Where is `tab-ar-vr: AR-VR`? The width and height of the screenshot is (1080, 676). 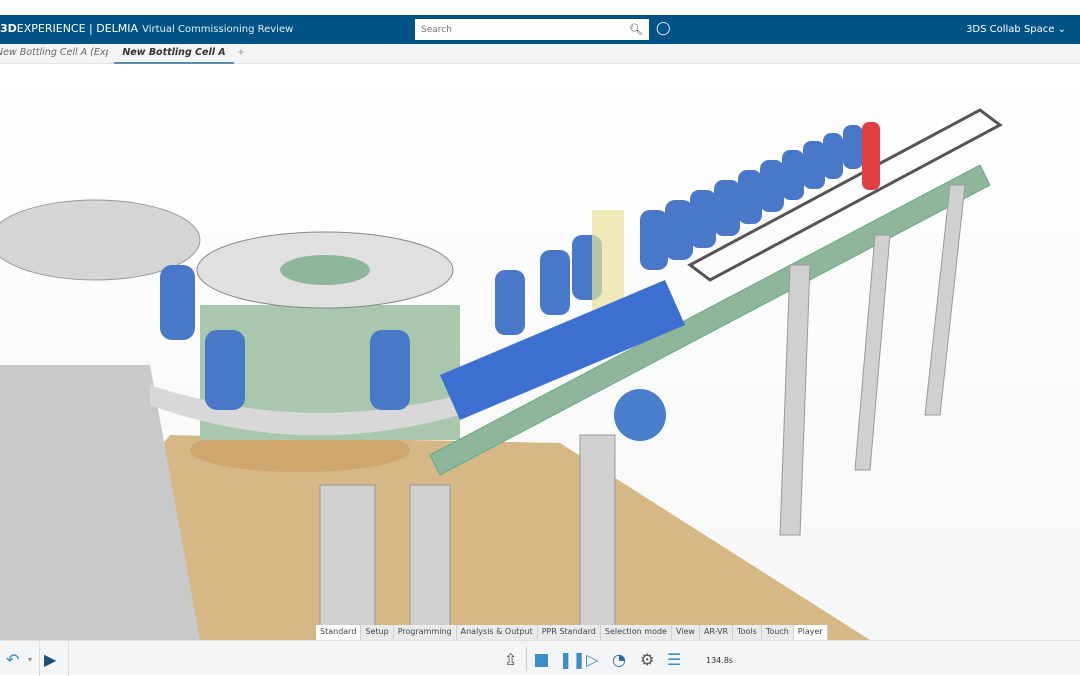 tab-ar-vr: AR-VR is located at coordinates (717, 632).